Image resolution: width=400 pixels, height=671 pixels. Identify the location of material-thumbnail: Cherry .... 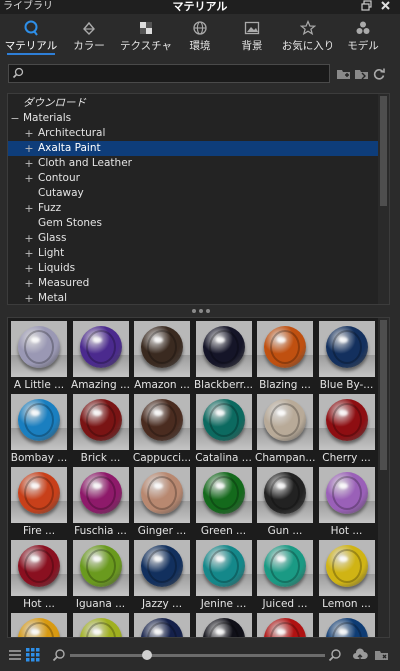
(347, 428).